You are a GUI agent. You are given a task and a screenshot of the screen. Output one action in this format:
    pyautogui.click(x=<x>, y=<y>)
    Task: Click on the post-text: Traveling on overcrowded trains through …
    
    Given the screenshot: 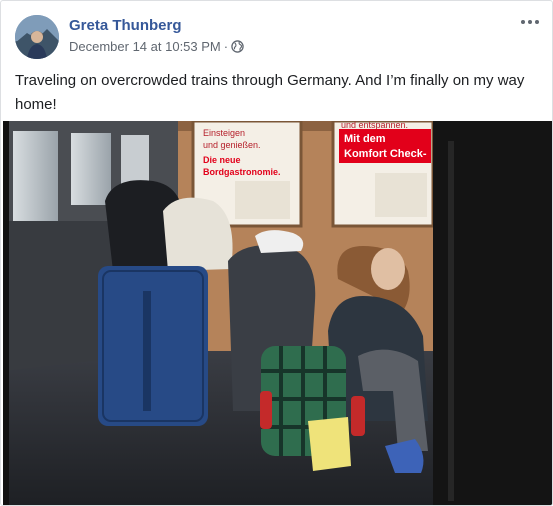 What is the action you would take?
    pyautogui.click(x=270, y=92)
    